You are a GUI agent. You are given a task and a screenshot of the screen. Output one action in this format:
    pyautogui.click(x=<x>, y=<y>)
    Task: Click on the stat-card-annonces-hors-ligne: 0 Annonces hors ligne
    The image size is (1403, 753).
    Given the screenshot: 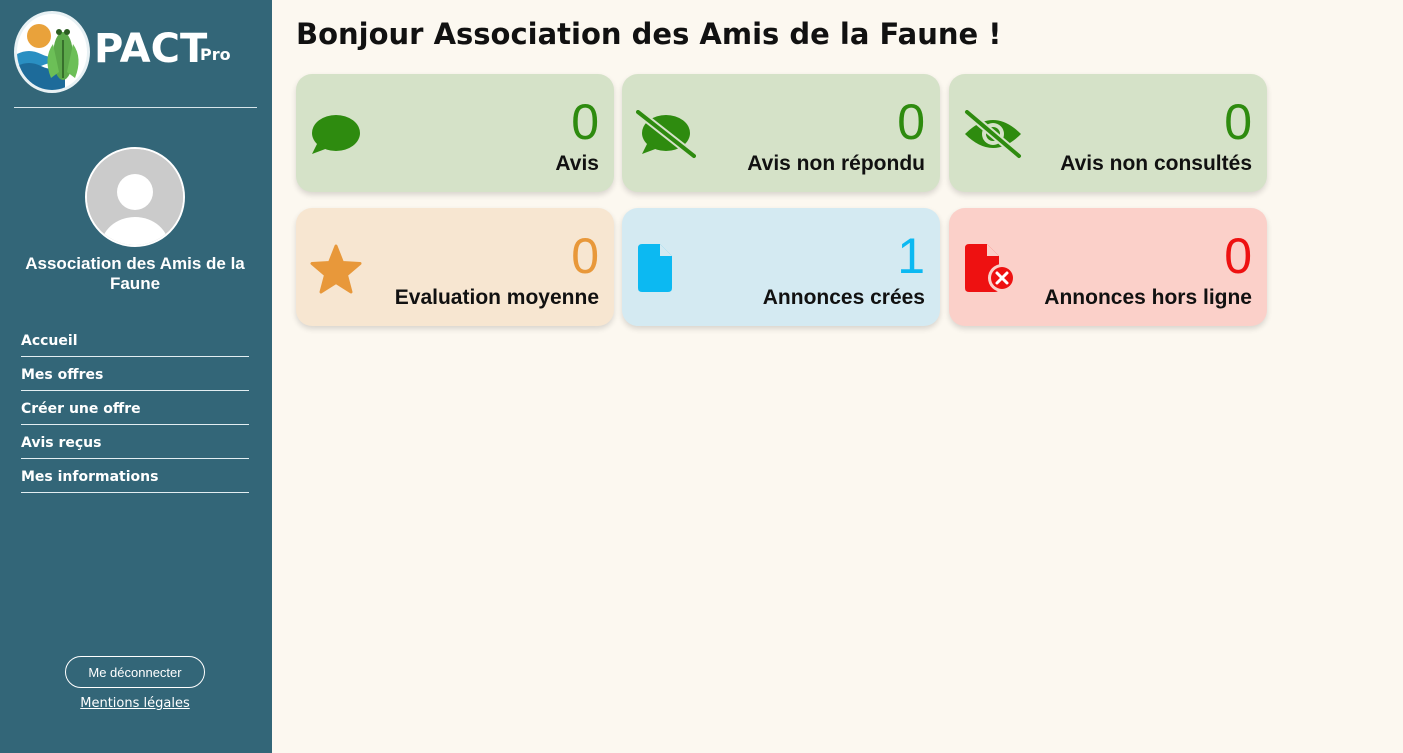 What is the action you would take?
    pyautogui.click(x=1108, y=267)
    